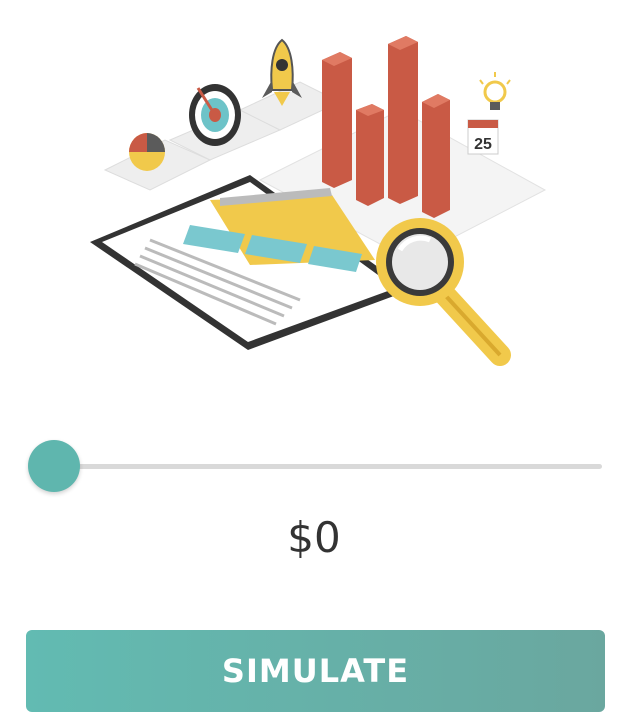 The image size is (628, 722). What do you see at coordinates (328, 466) in the screenshot?
I see `slider-track` at bounding box center [328, 466].